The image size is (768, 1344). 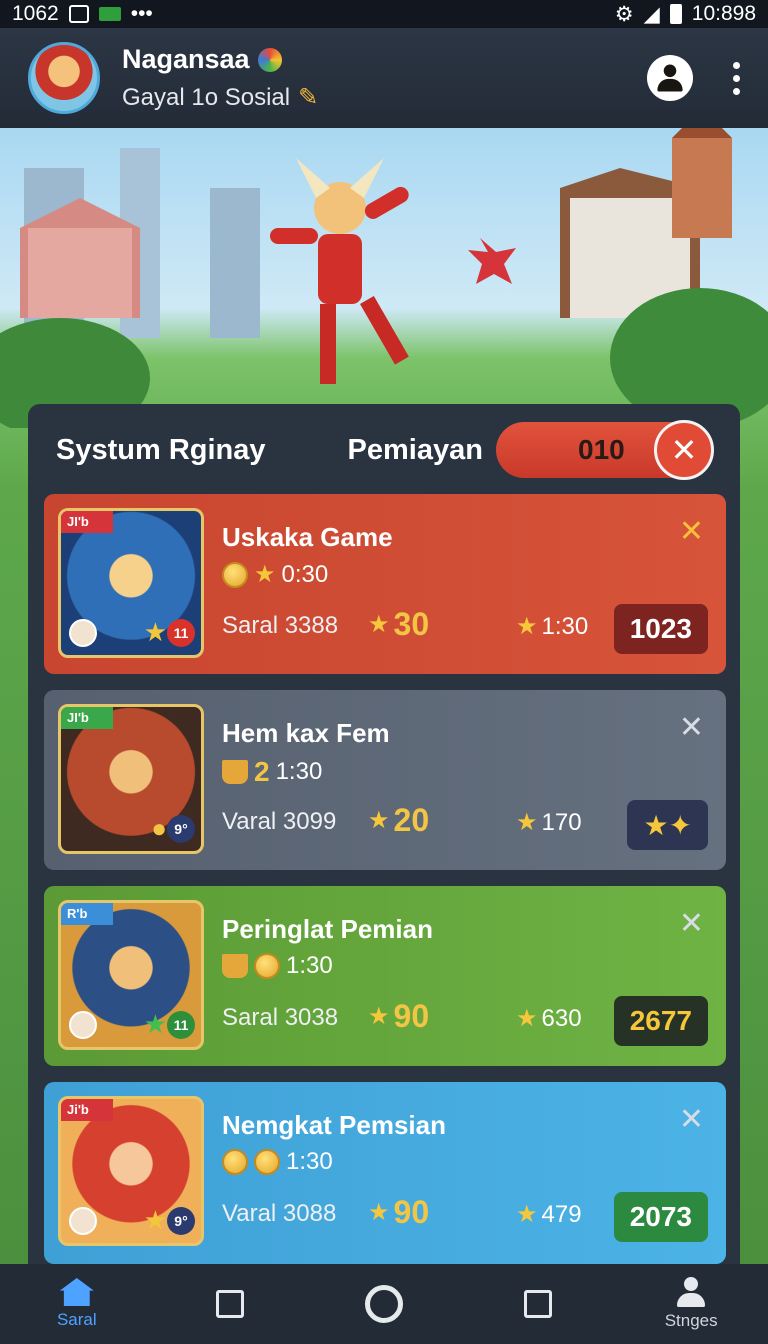 What do you see at coordinates (272, 772) in the screenshot?
I see `card-meta: 2 1:30` at bounding box center [272, 772].